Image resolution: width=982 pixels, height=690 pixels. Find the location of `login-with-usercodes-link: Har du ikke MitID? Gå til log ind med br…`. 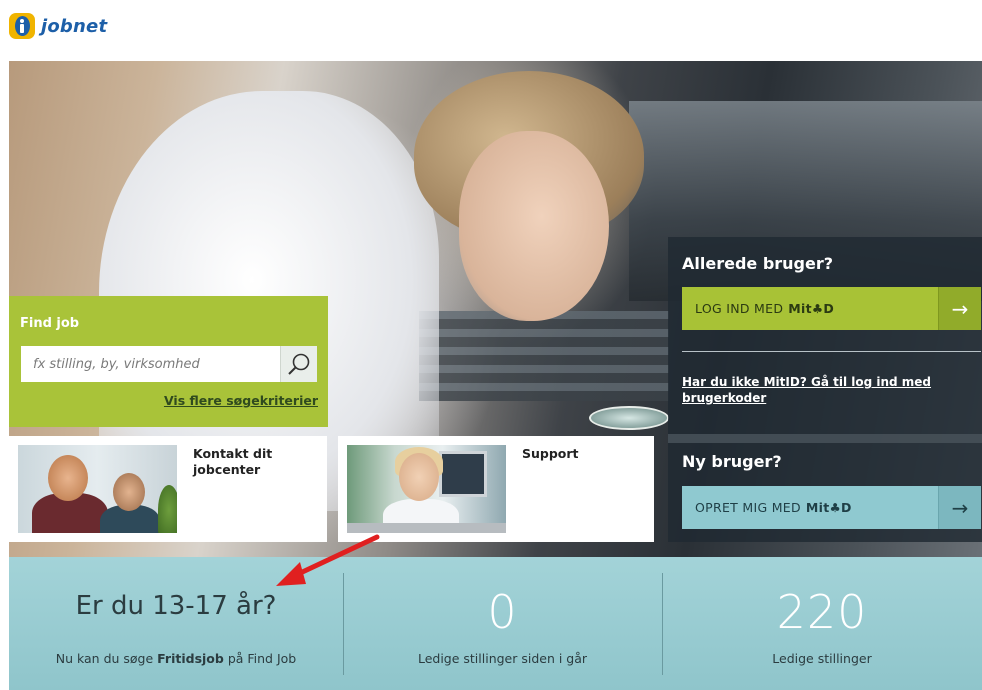

login-with-usercodes-link: Har du ikke MitID? Gå til log ind med br… is located at coordinates (824, 390).